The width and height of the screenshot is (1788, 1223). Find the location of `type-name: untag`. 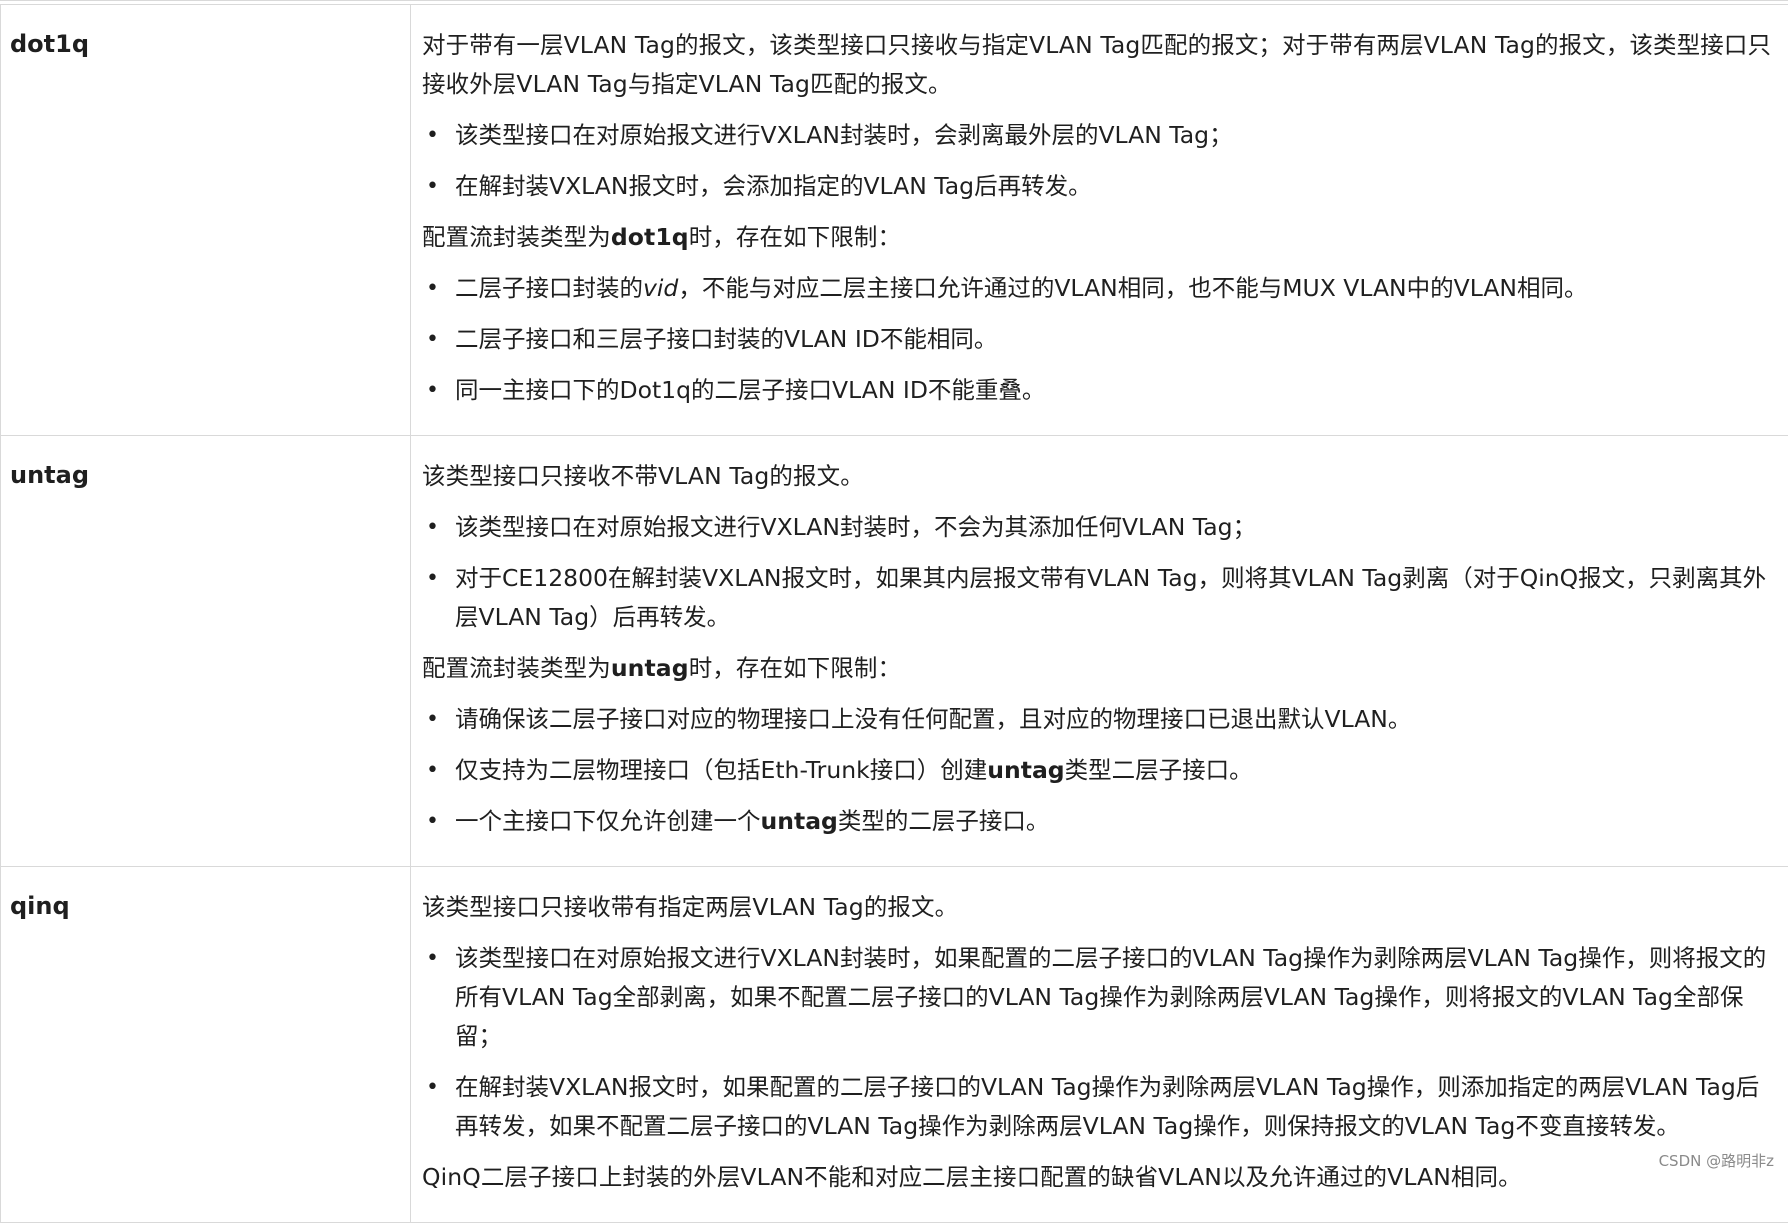

type-name: untag is located at coordinates (49, 475).